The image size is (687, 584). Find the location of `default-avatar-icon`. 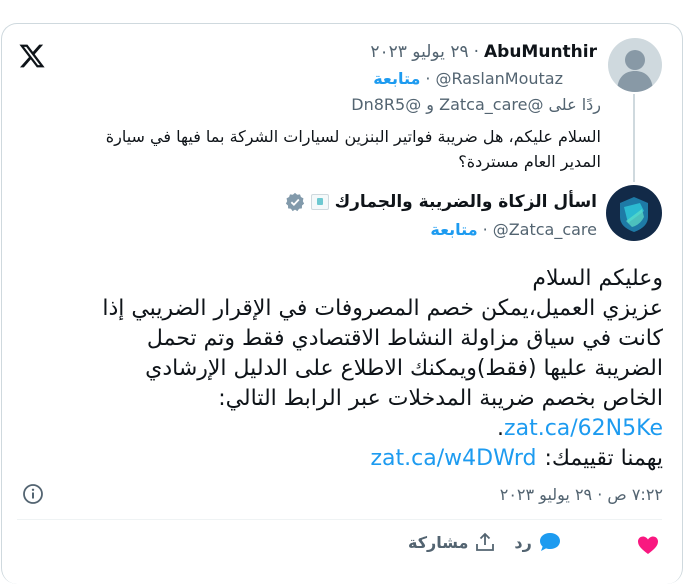

default-avatar-icon is located at coordinates (635, 71).